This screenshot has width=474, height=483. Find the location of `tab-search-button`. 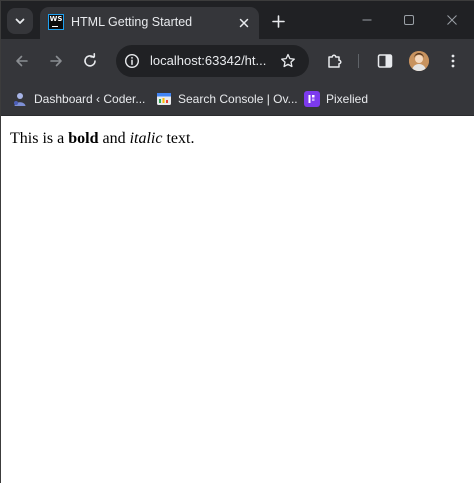

tab-search-button is located at coordinates (20, 21).